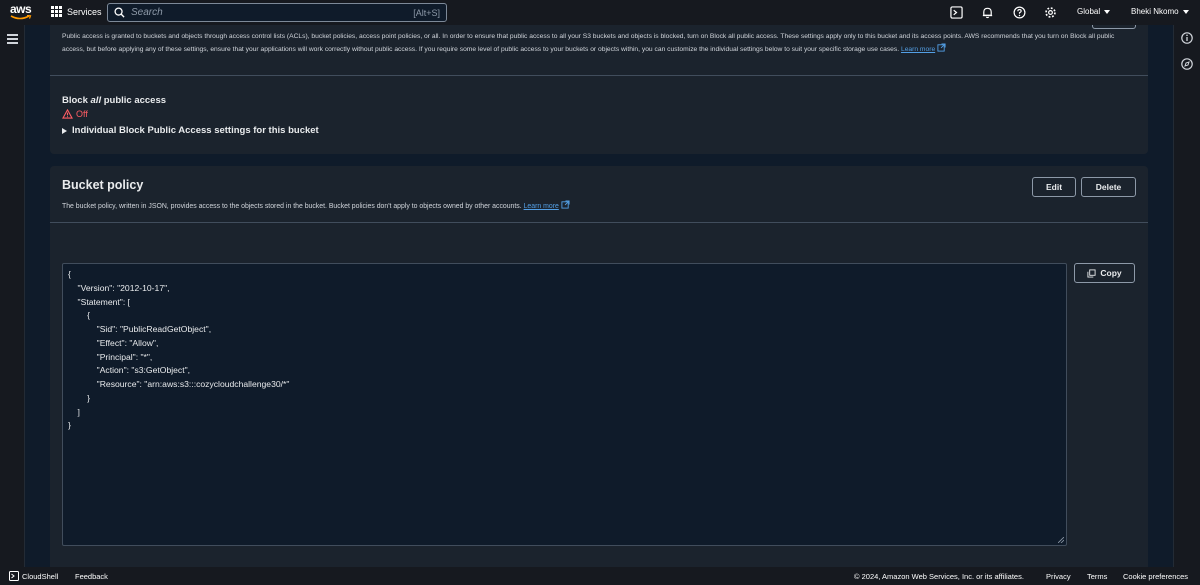 The image size is (1200, 585). Describe the element at coordinates (1050, 12) in the screenshot. I see `settings-gear-icon` at that location.